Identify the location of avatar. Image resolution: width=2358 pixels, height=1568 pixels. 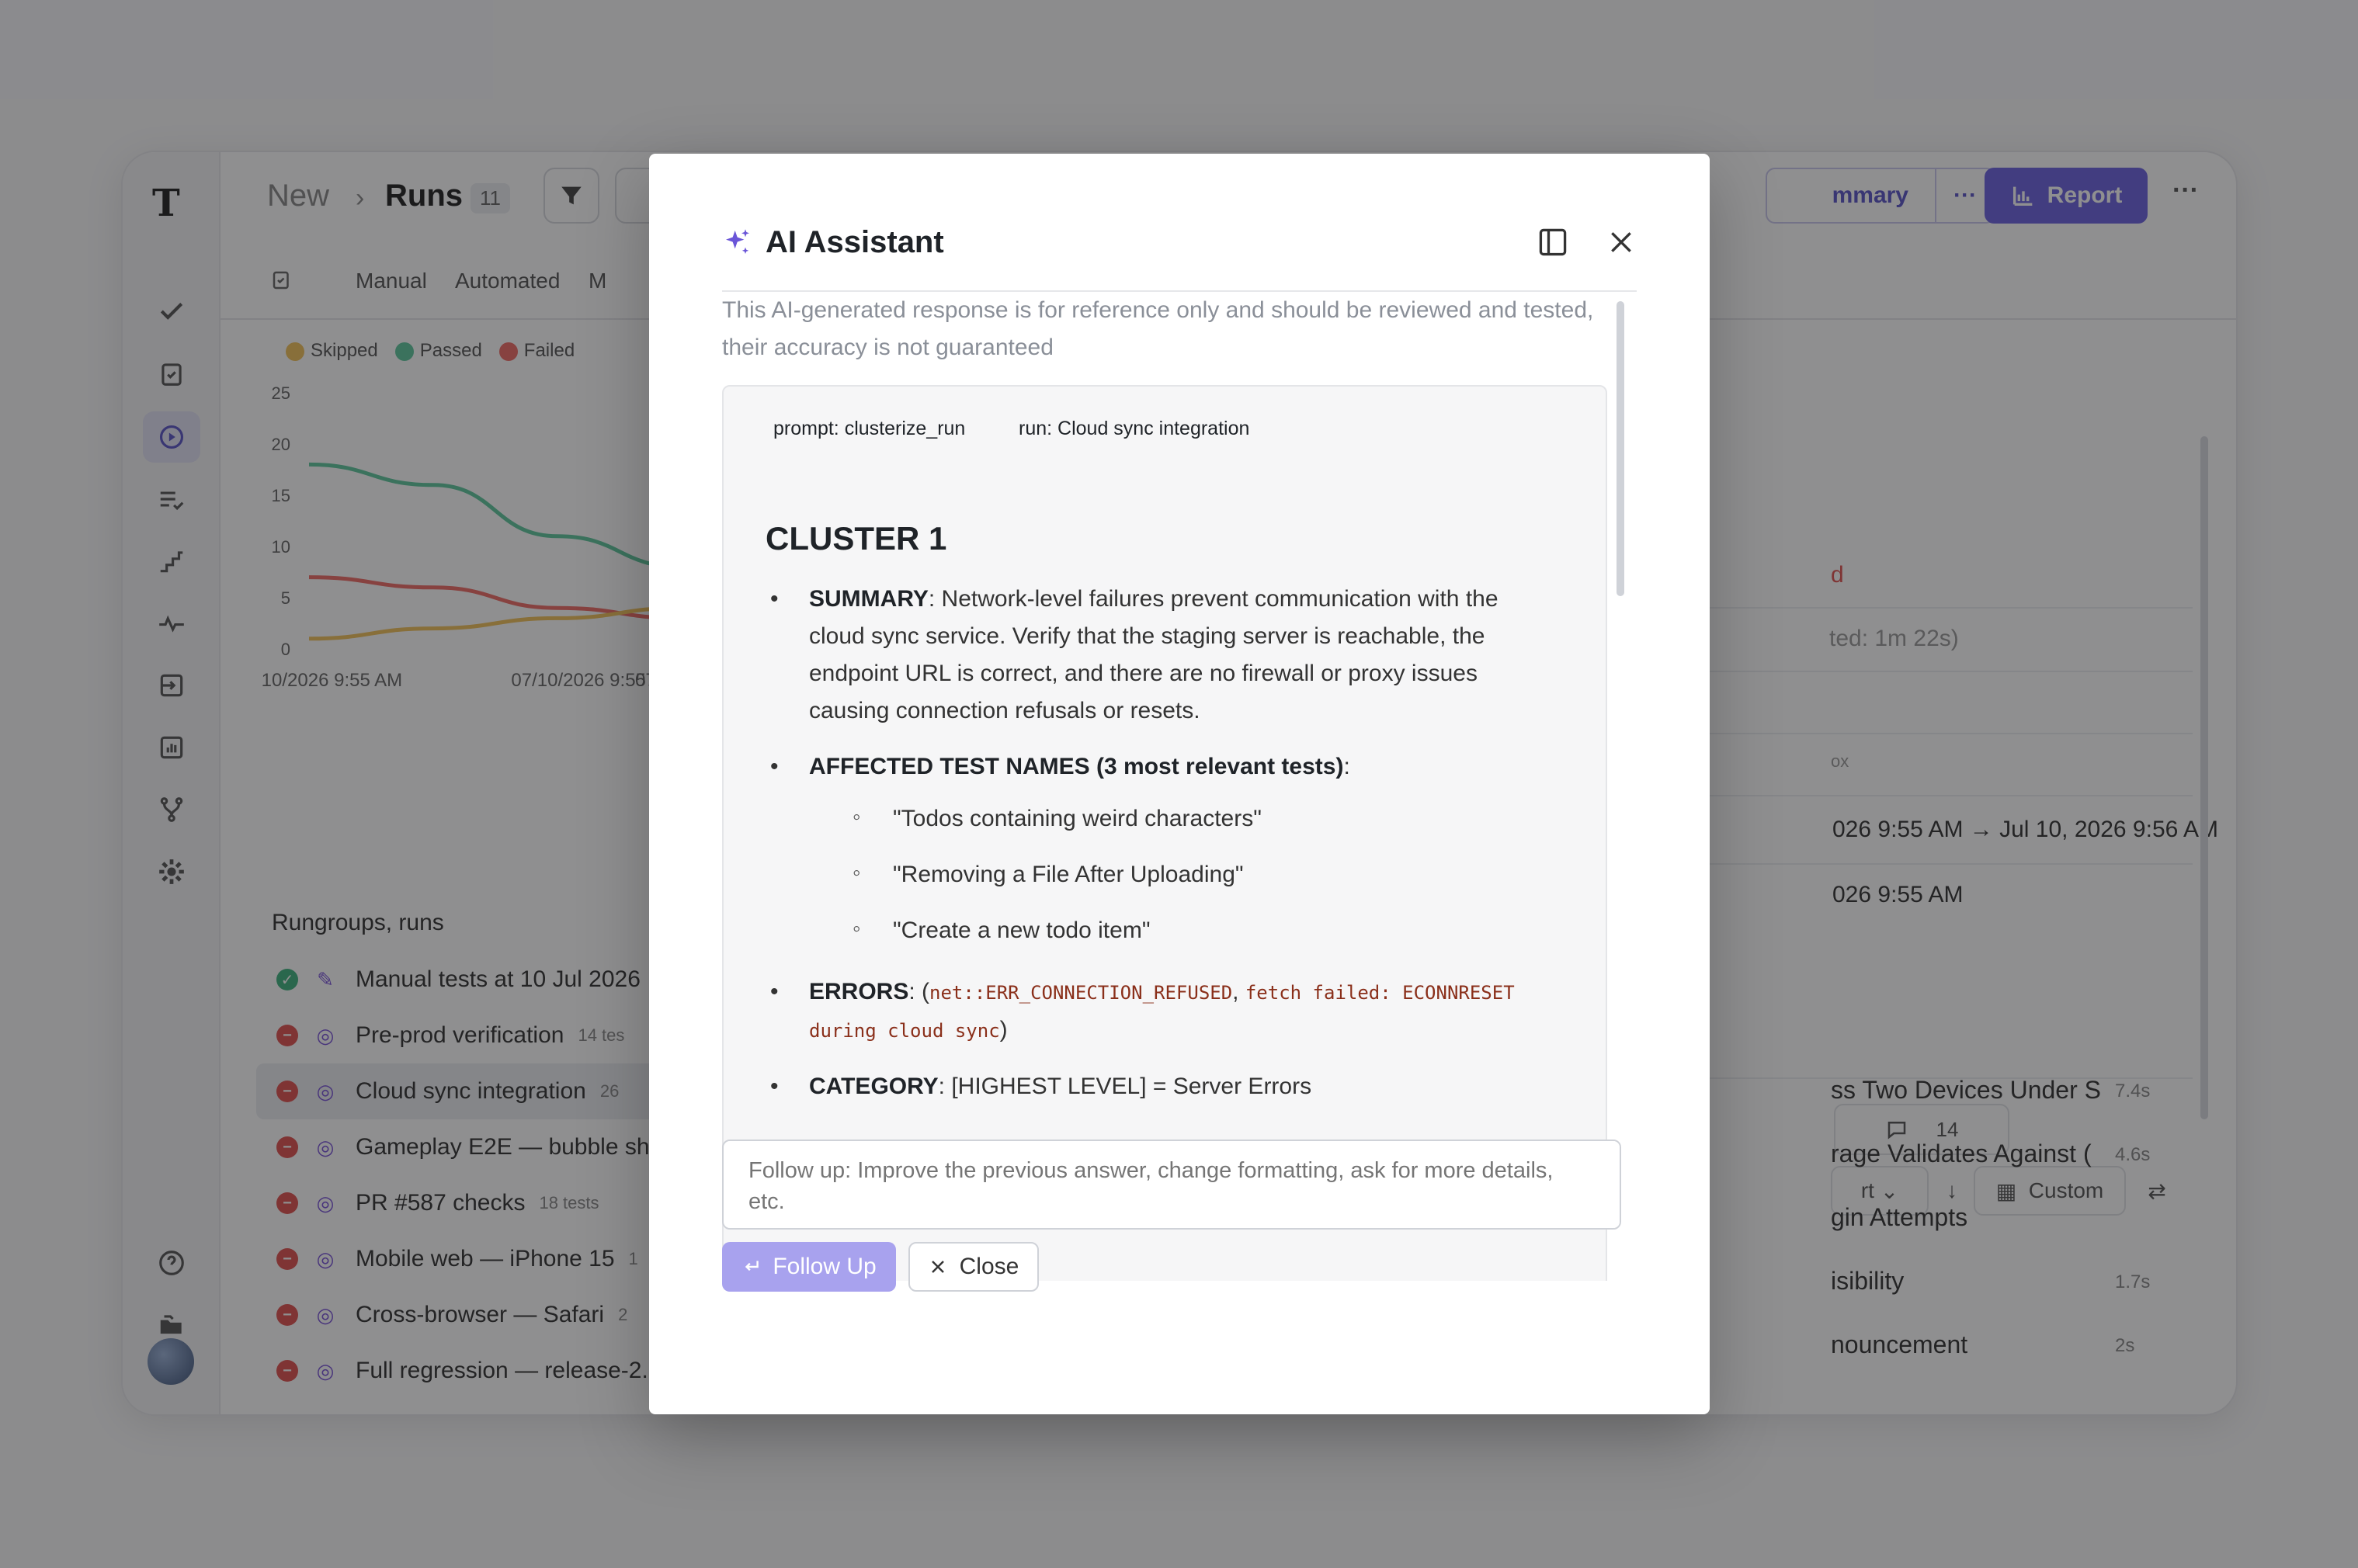
(171, 1361).